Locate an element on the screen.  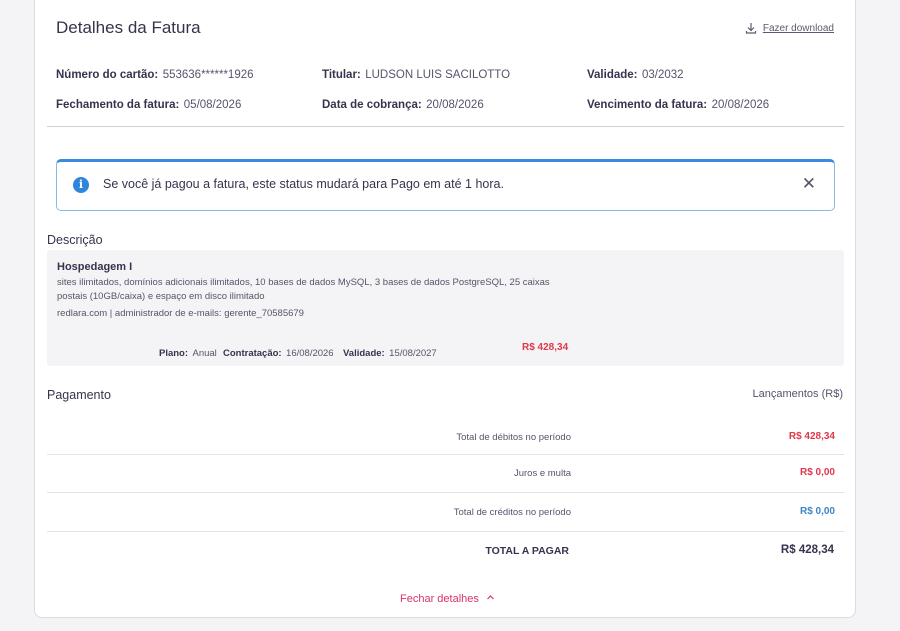
due-label: Vencimento da fatura: is located at coordinates (647, 105).